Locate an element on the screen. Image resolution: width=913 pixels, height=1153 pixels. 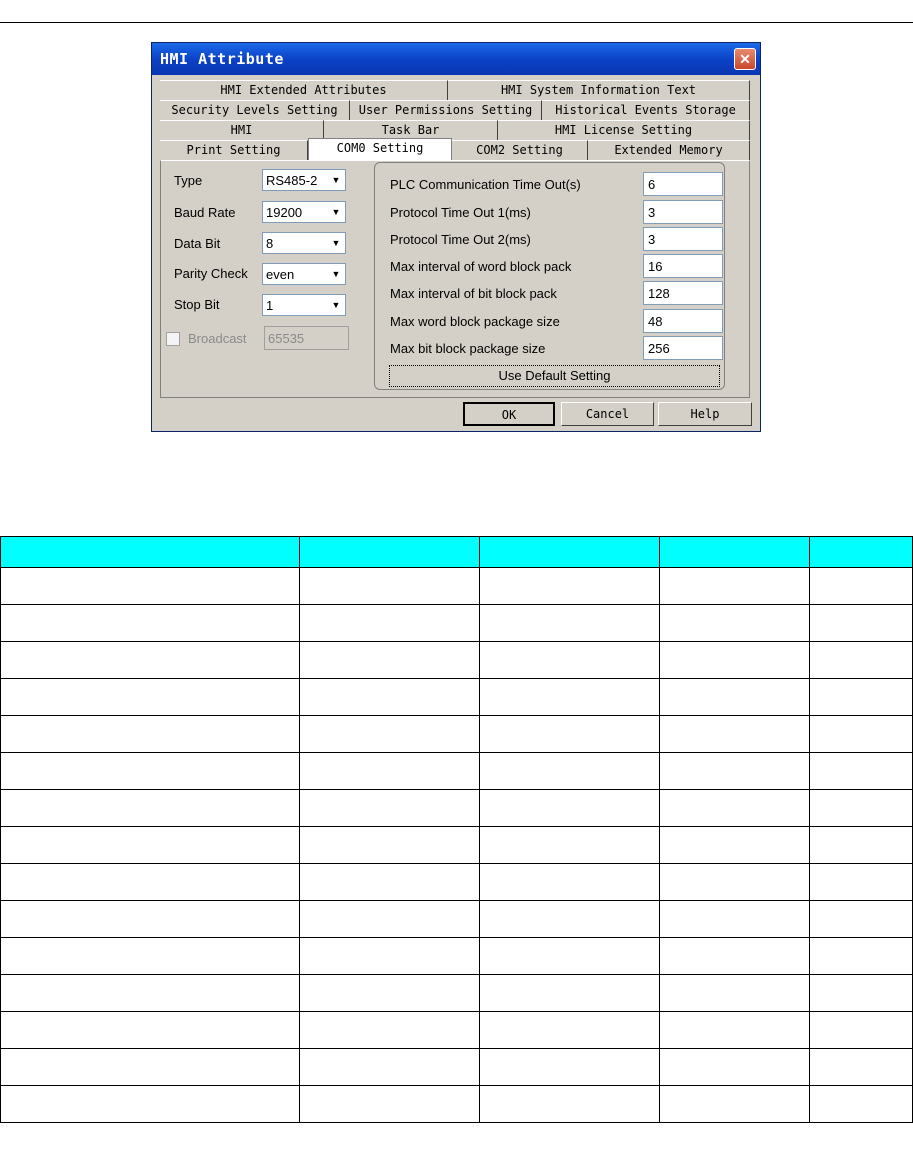
broadcast-address-input: 65535 is located at coordinates (306, 338).